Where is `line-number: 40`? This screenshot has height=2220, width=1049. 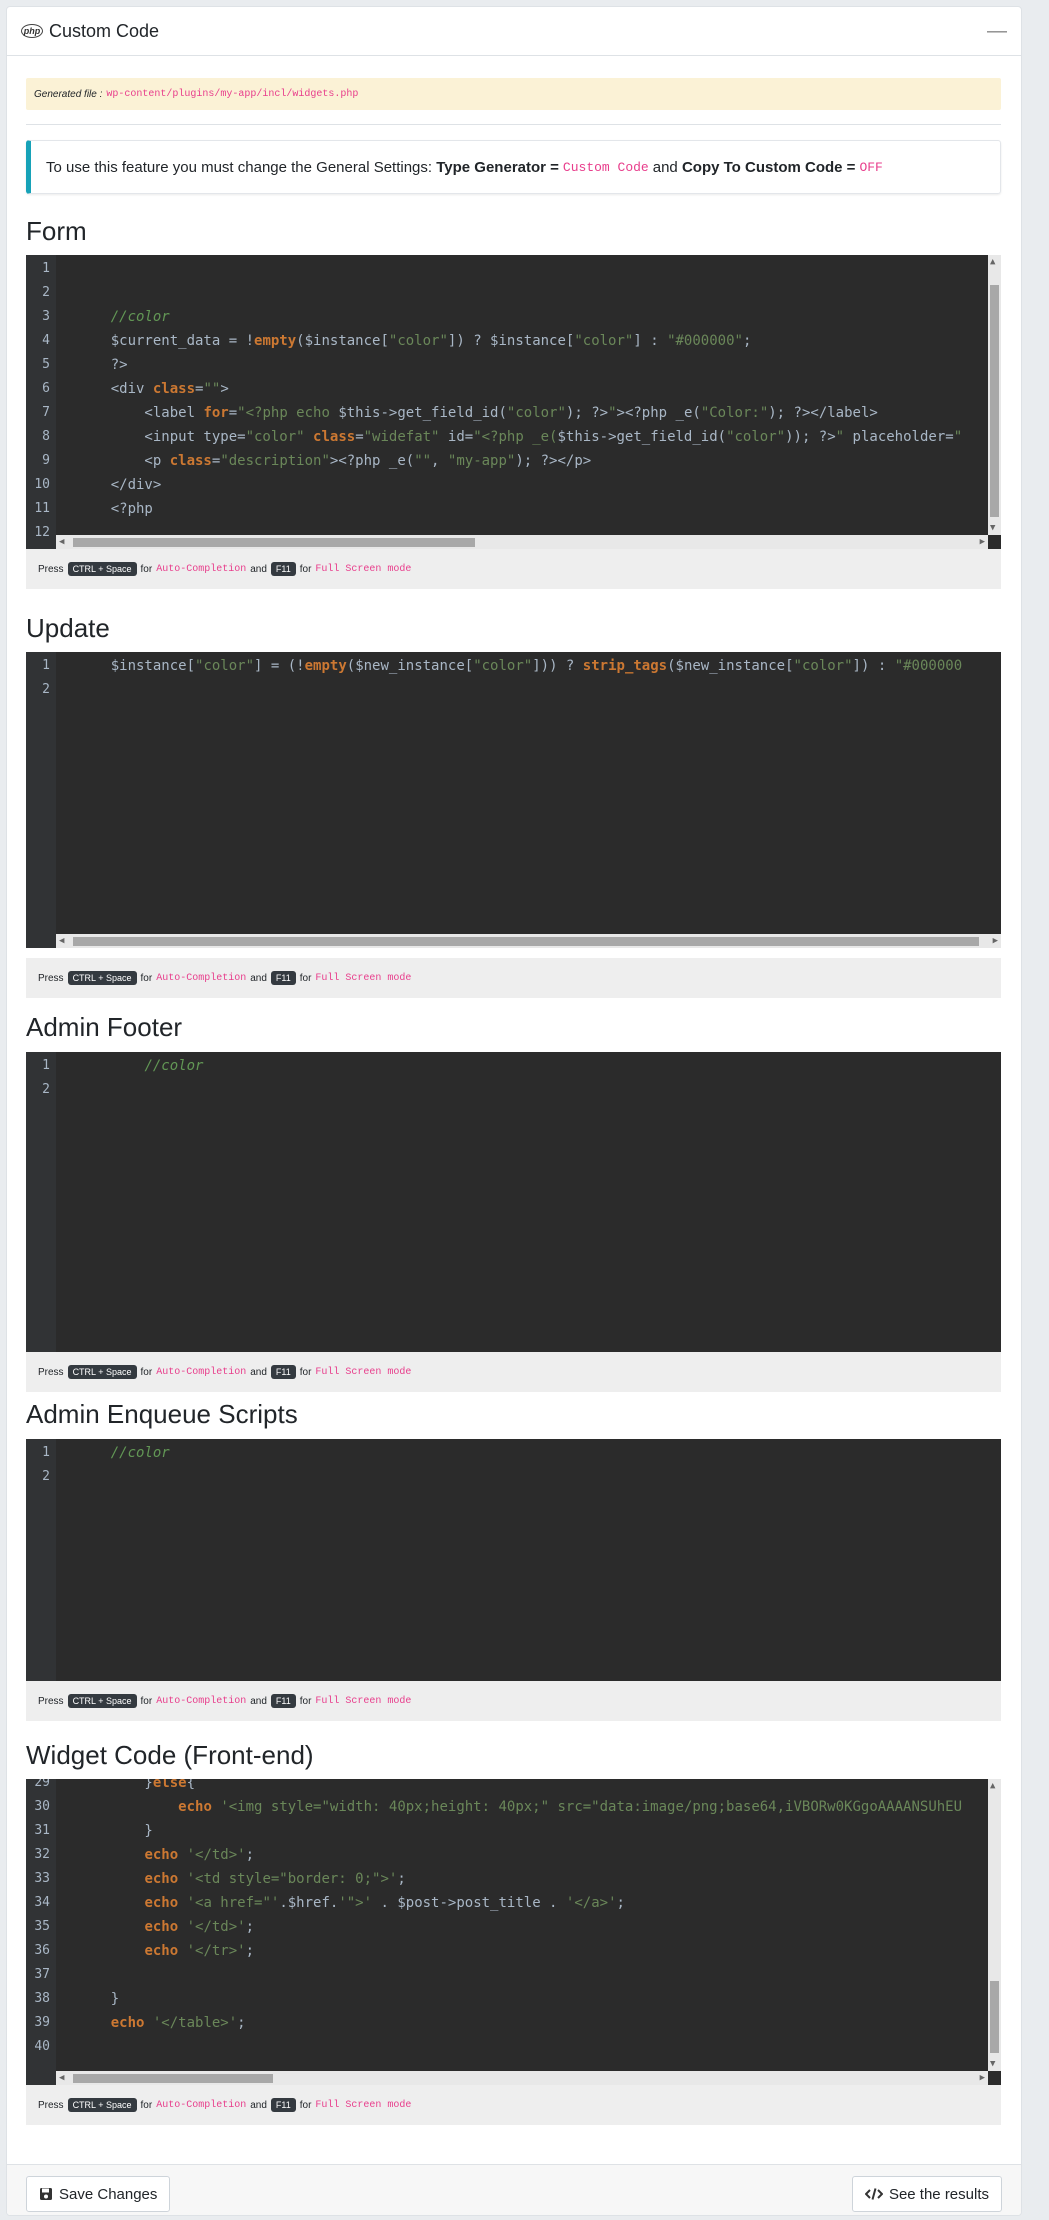 line-number: 40 is located at coordinates (42, 2046).